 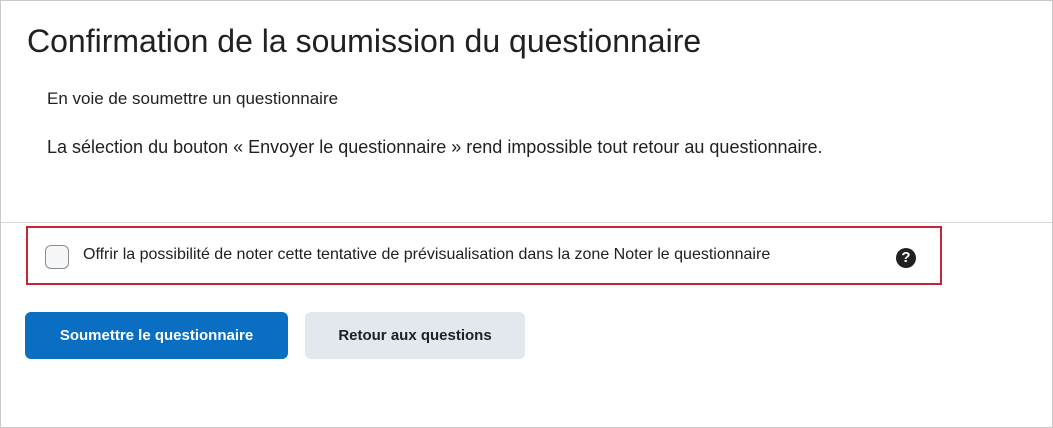 What do you see at coordinates (526, 222) in the screenshot?
I see `divider` at bounding box center [526, 222].